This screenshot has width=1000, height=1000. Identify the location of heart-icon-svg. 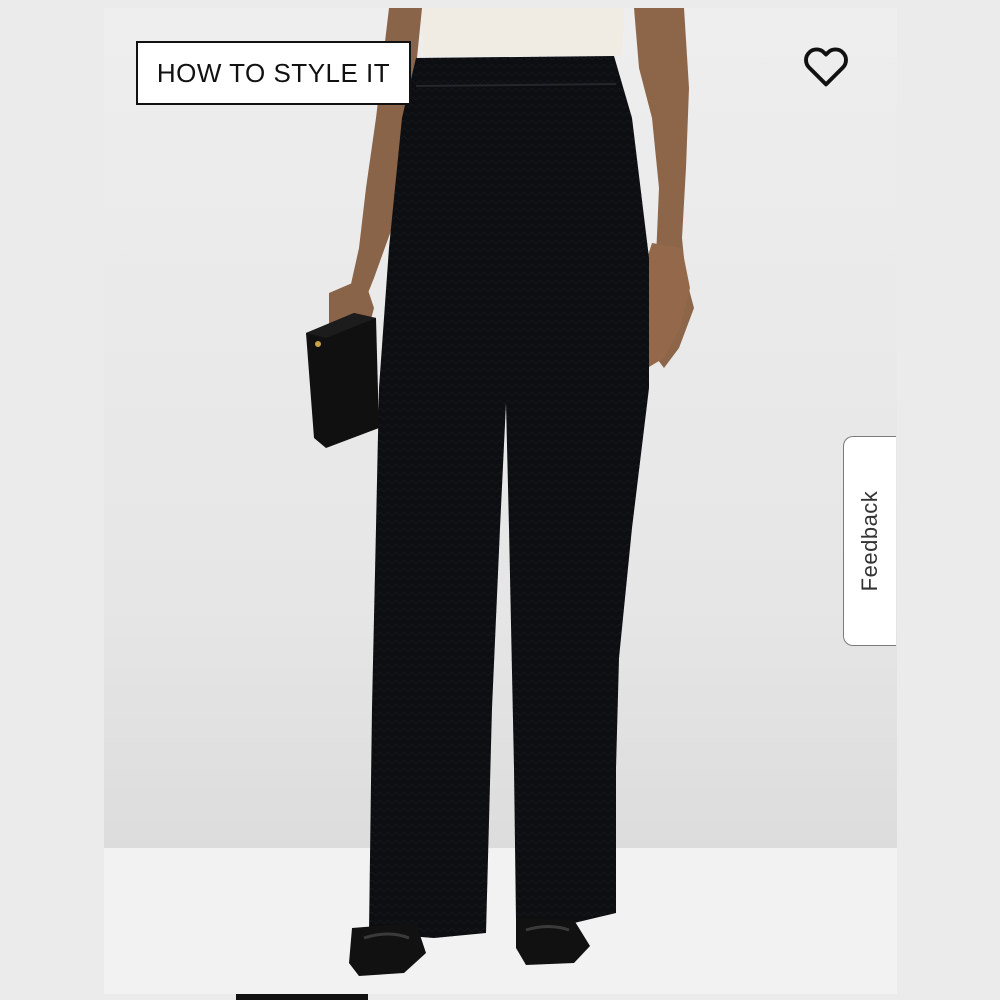
(826, 67).